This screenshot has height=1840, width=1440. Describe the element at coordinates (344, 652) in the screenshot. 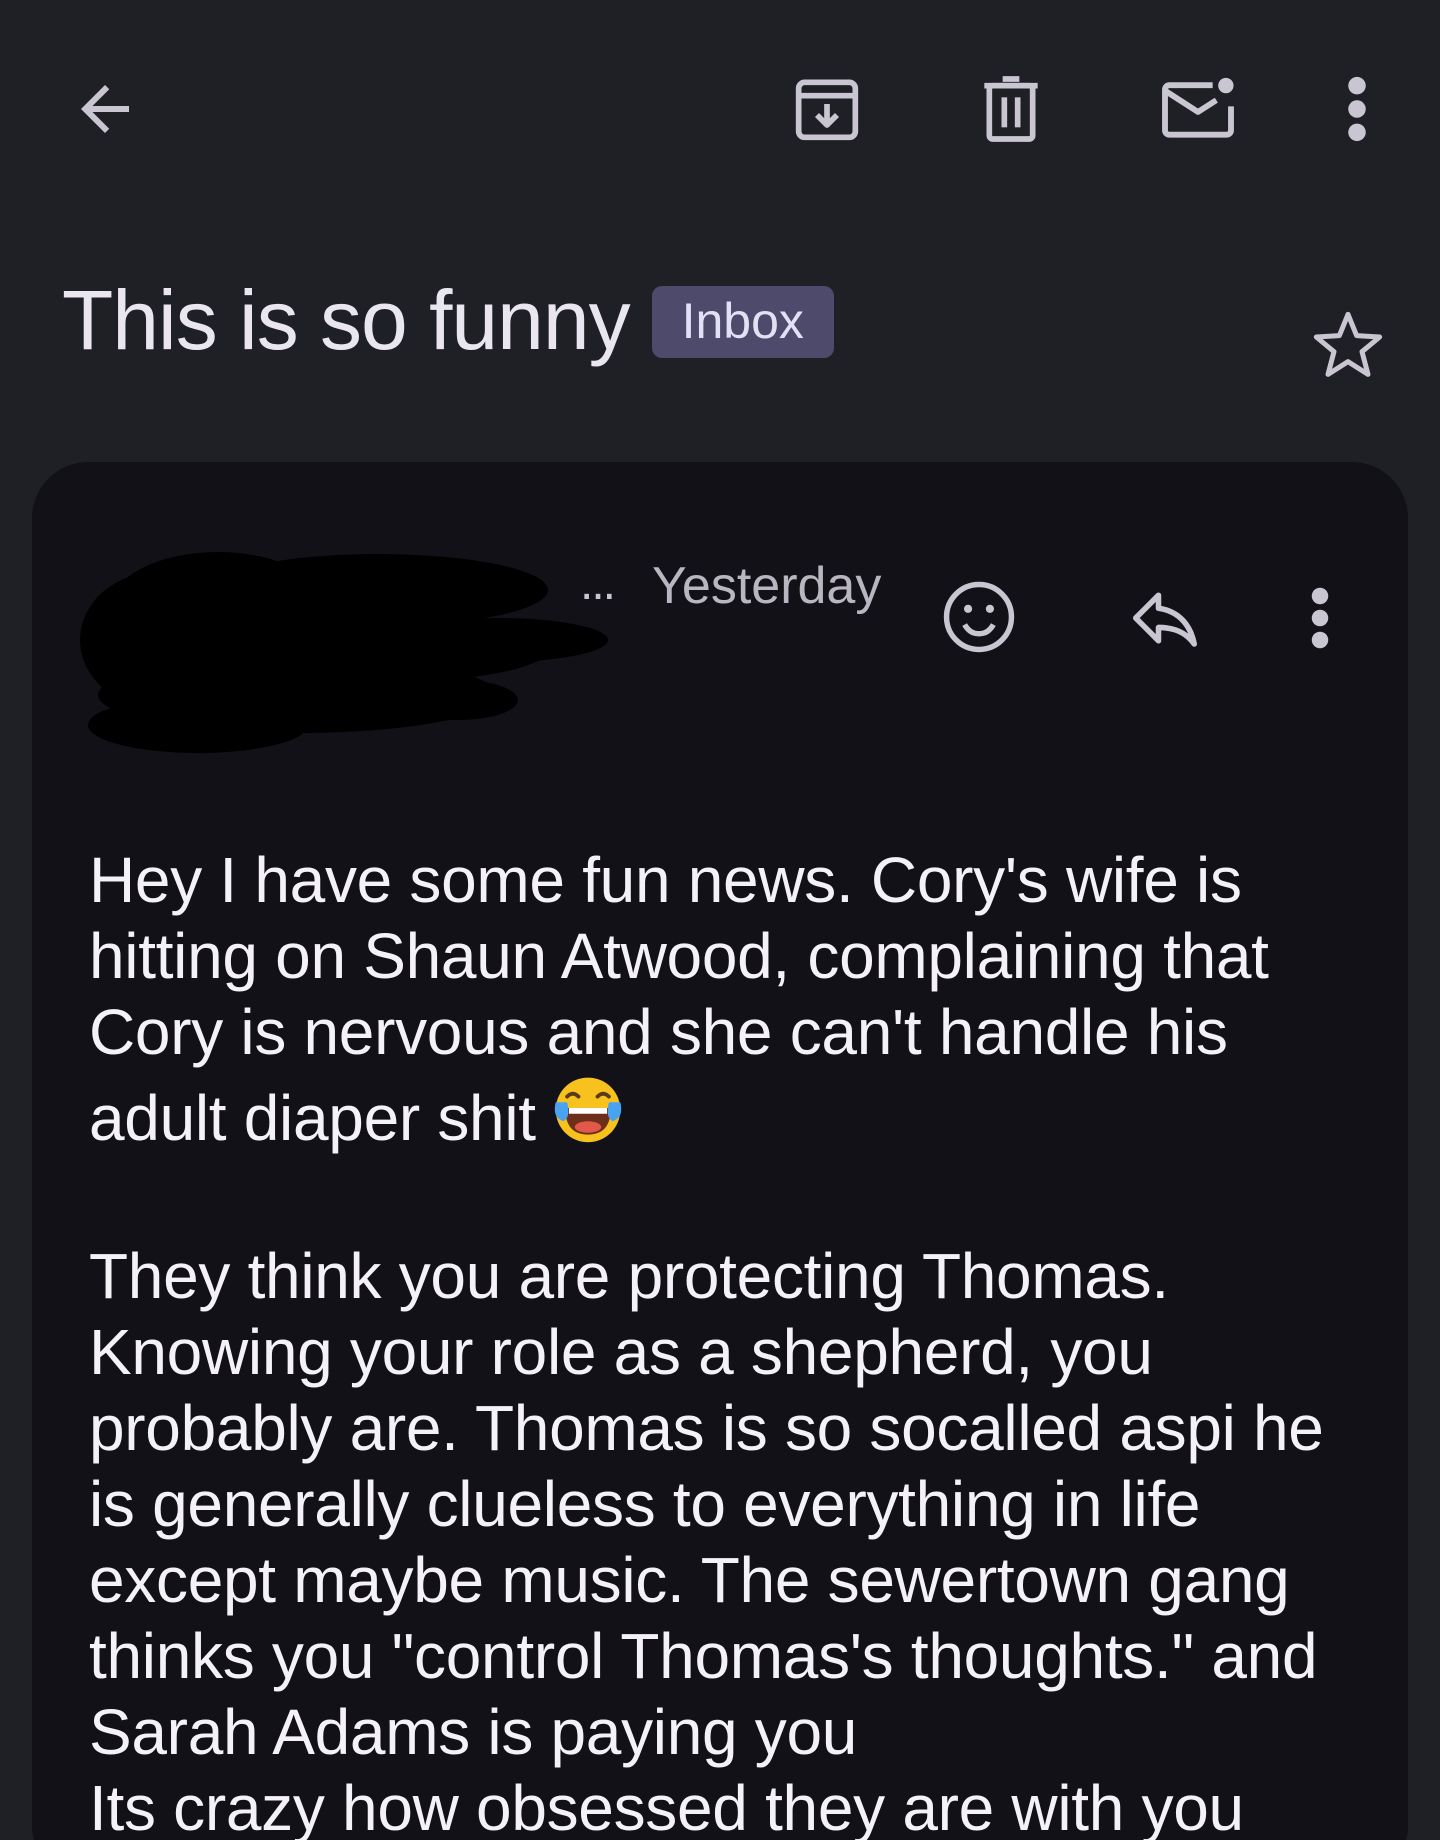

I see `sender-redacted-scribble` at that location.